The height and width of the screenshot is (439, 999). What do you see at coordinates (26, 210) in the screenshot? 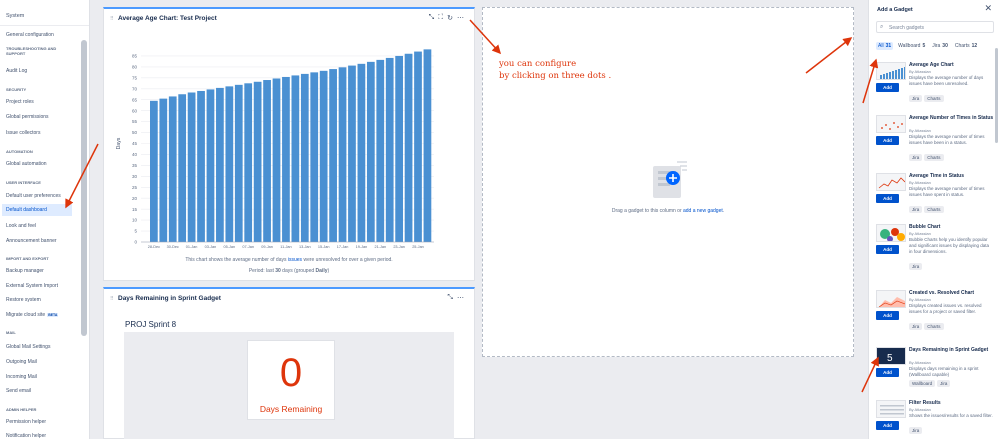
I see `sidebar-item-label: Default dashboard` at bounding box center [26, 210].